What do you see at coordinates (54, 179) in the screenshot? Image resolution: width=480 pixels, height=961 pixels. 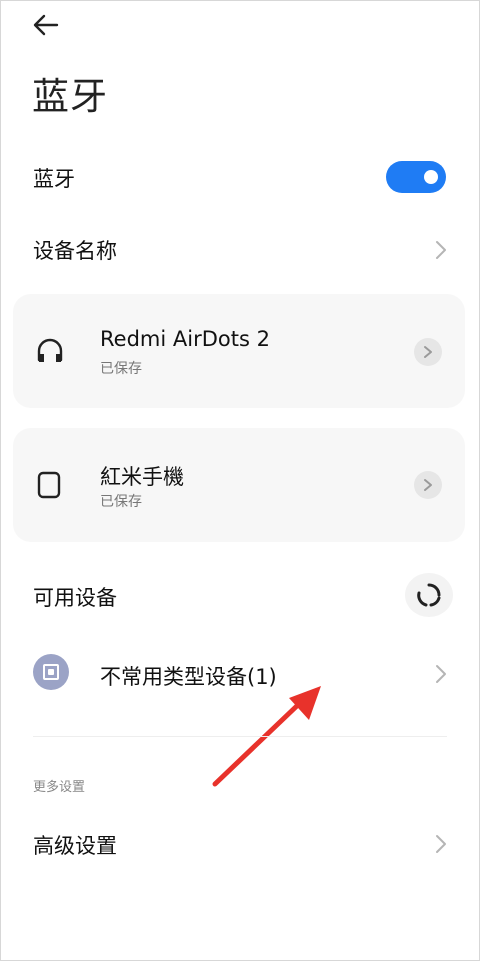 I see `bluetooth-label: 蓝牙` at bounding box center [54, 179].